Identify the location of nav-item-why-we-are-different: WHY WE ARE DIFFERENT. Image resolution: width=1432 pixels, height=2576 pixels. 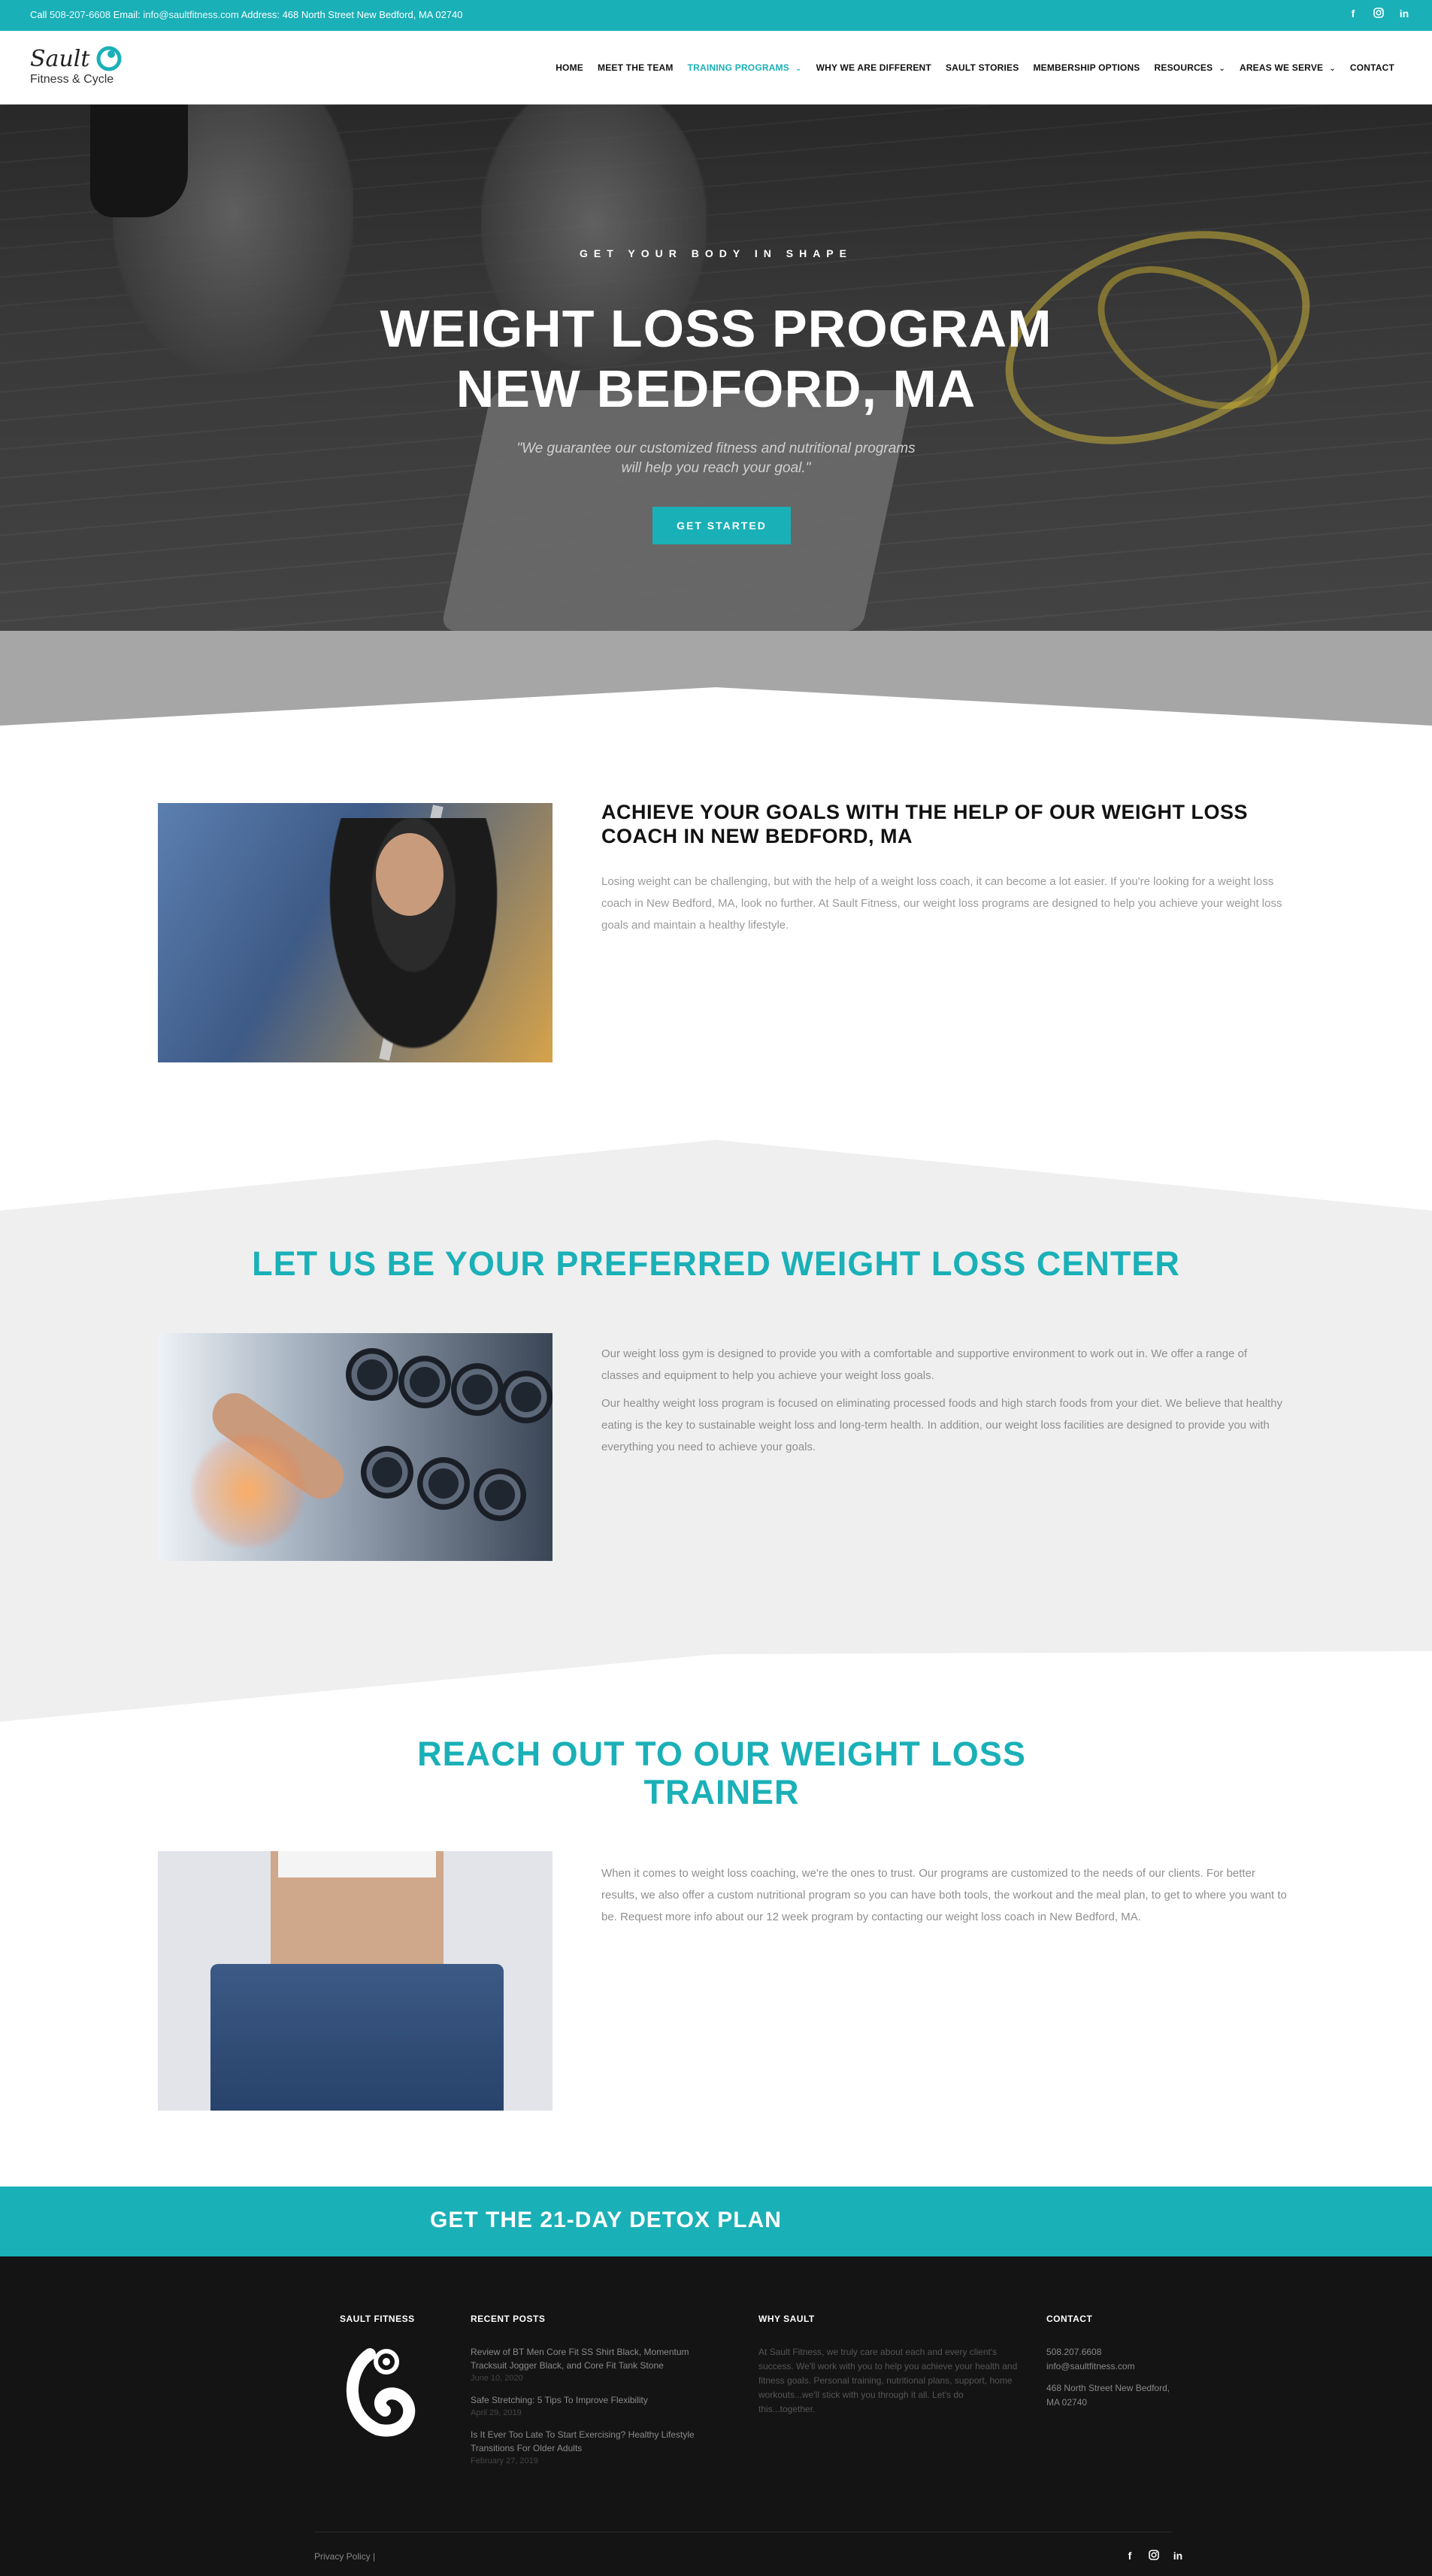
(874, 67).